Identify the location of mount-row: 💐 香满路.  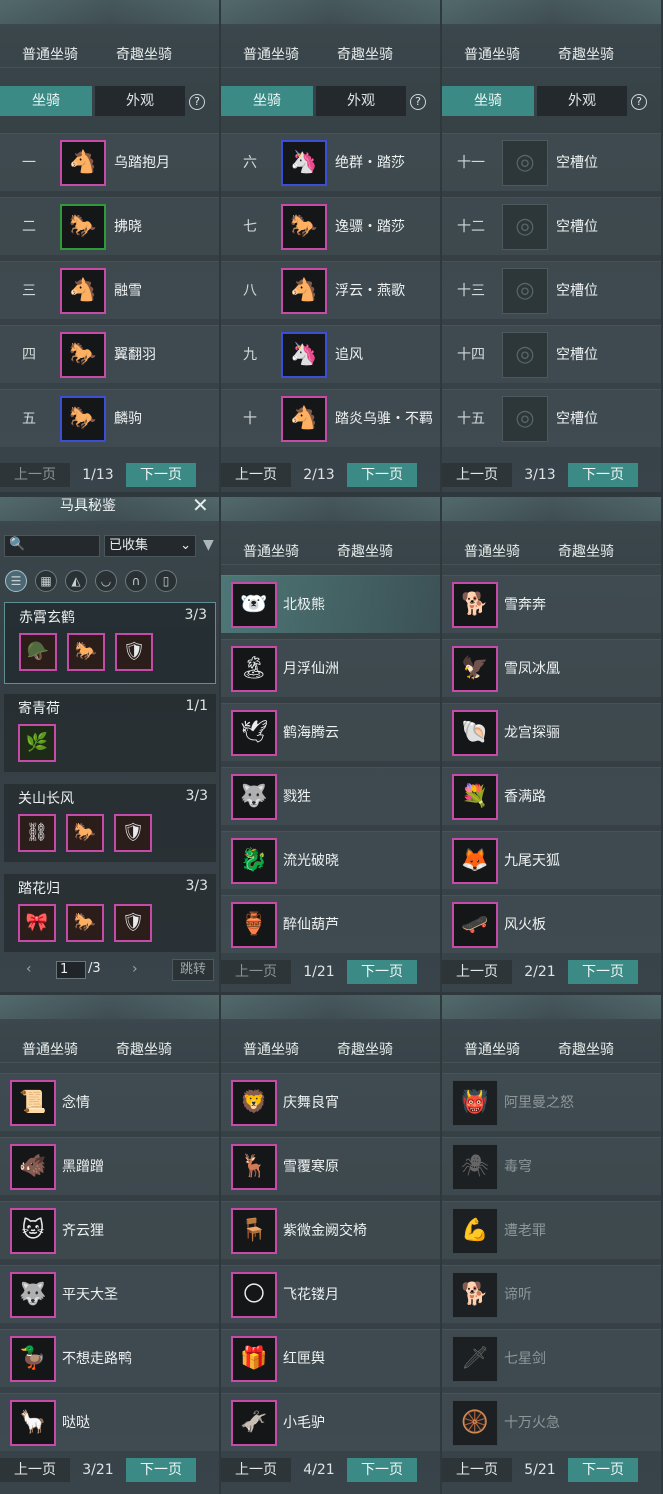
(551, 796).